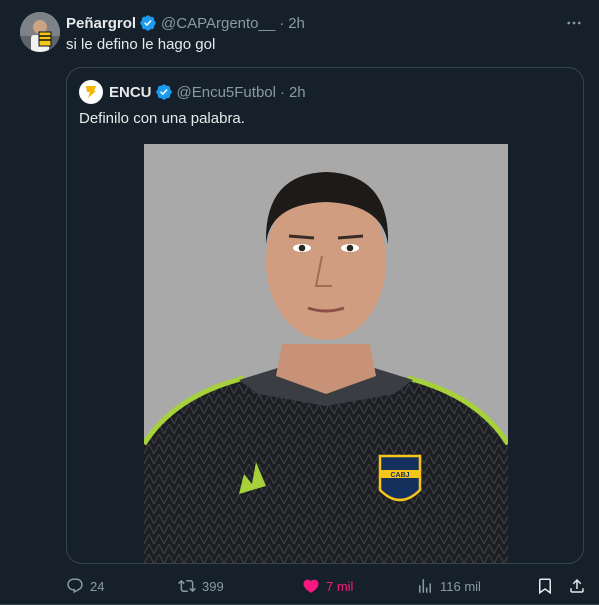  Describe the element at coordinates (460, 586) in the screenshot. I see `views-count: 116 mil` at that location.